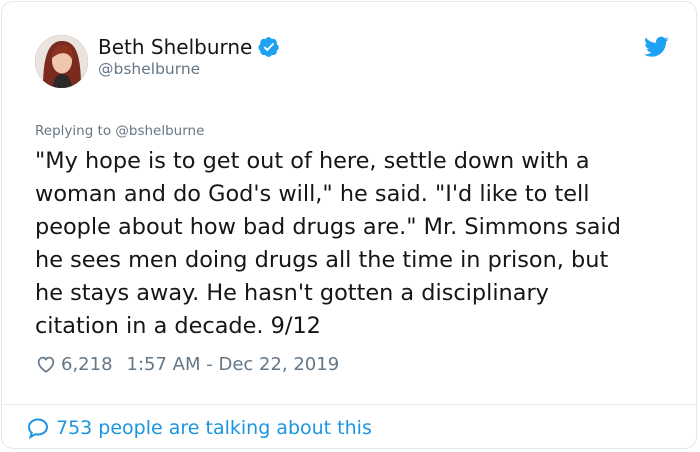 The width and height of the screenshot is (700, 452). Describe the element at coordinates (214, 428) in the screenshot. I see `talking-text: 753 people are talking about this` at that location.